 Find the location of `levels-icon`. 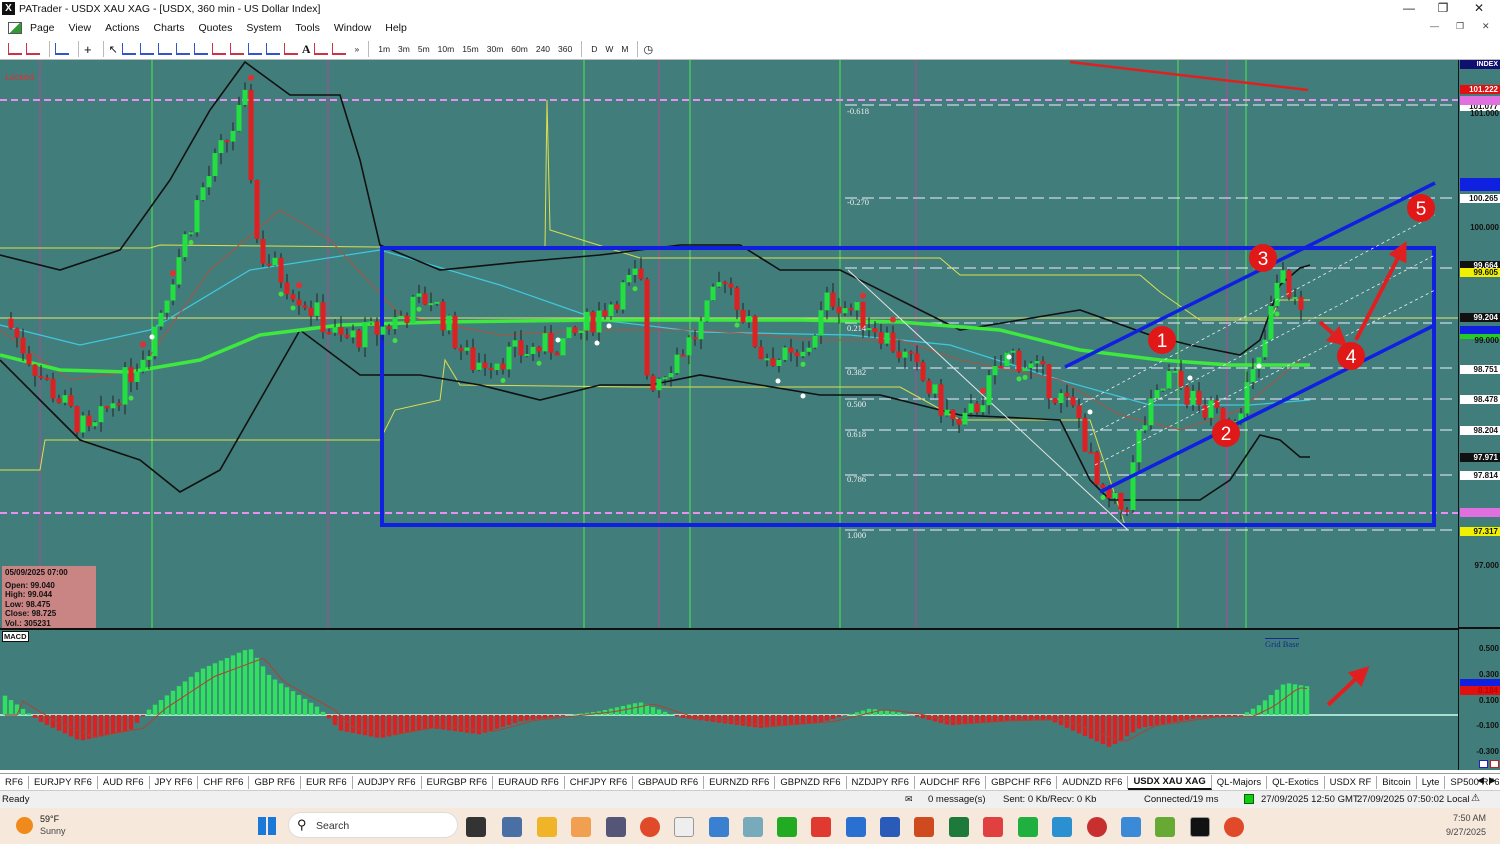

levels-icon is located at coordinates (321, 49).